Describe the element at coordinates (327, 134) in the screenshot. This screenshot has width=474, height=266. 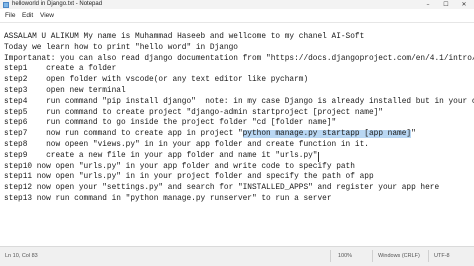
I see `selected-text: python manage.py startapp [app name]` at that location.